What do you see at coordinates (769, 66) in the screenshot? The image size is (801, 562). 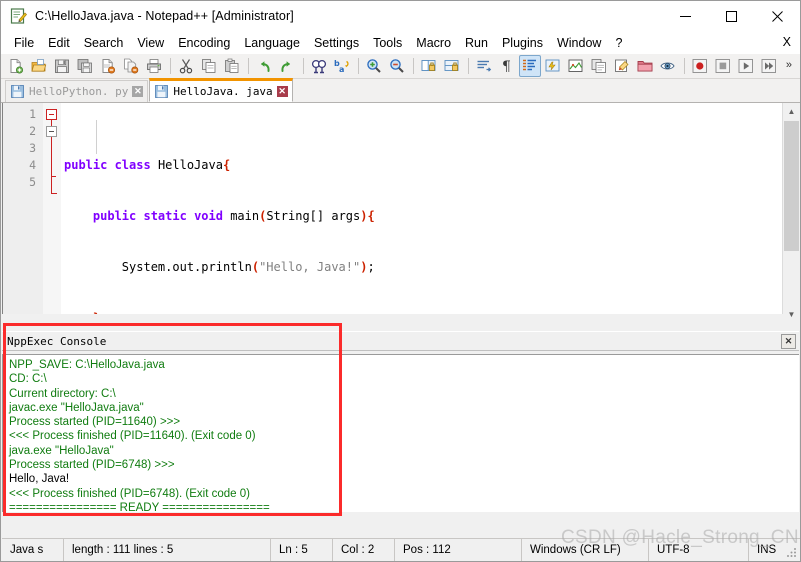 I see `macro-runmulti-icon` at bounding box center [769, 66].